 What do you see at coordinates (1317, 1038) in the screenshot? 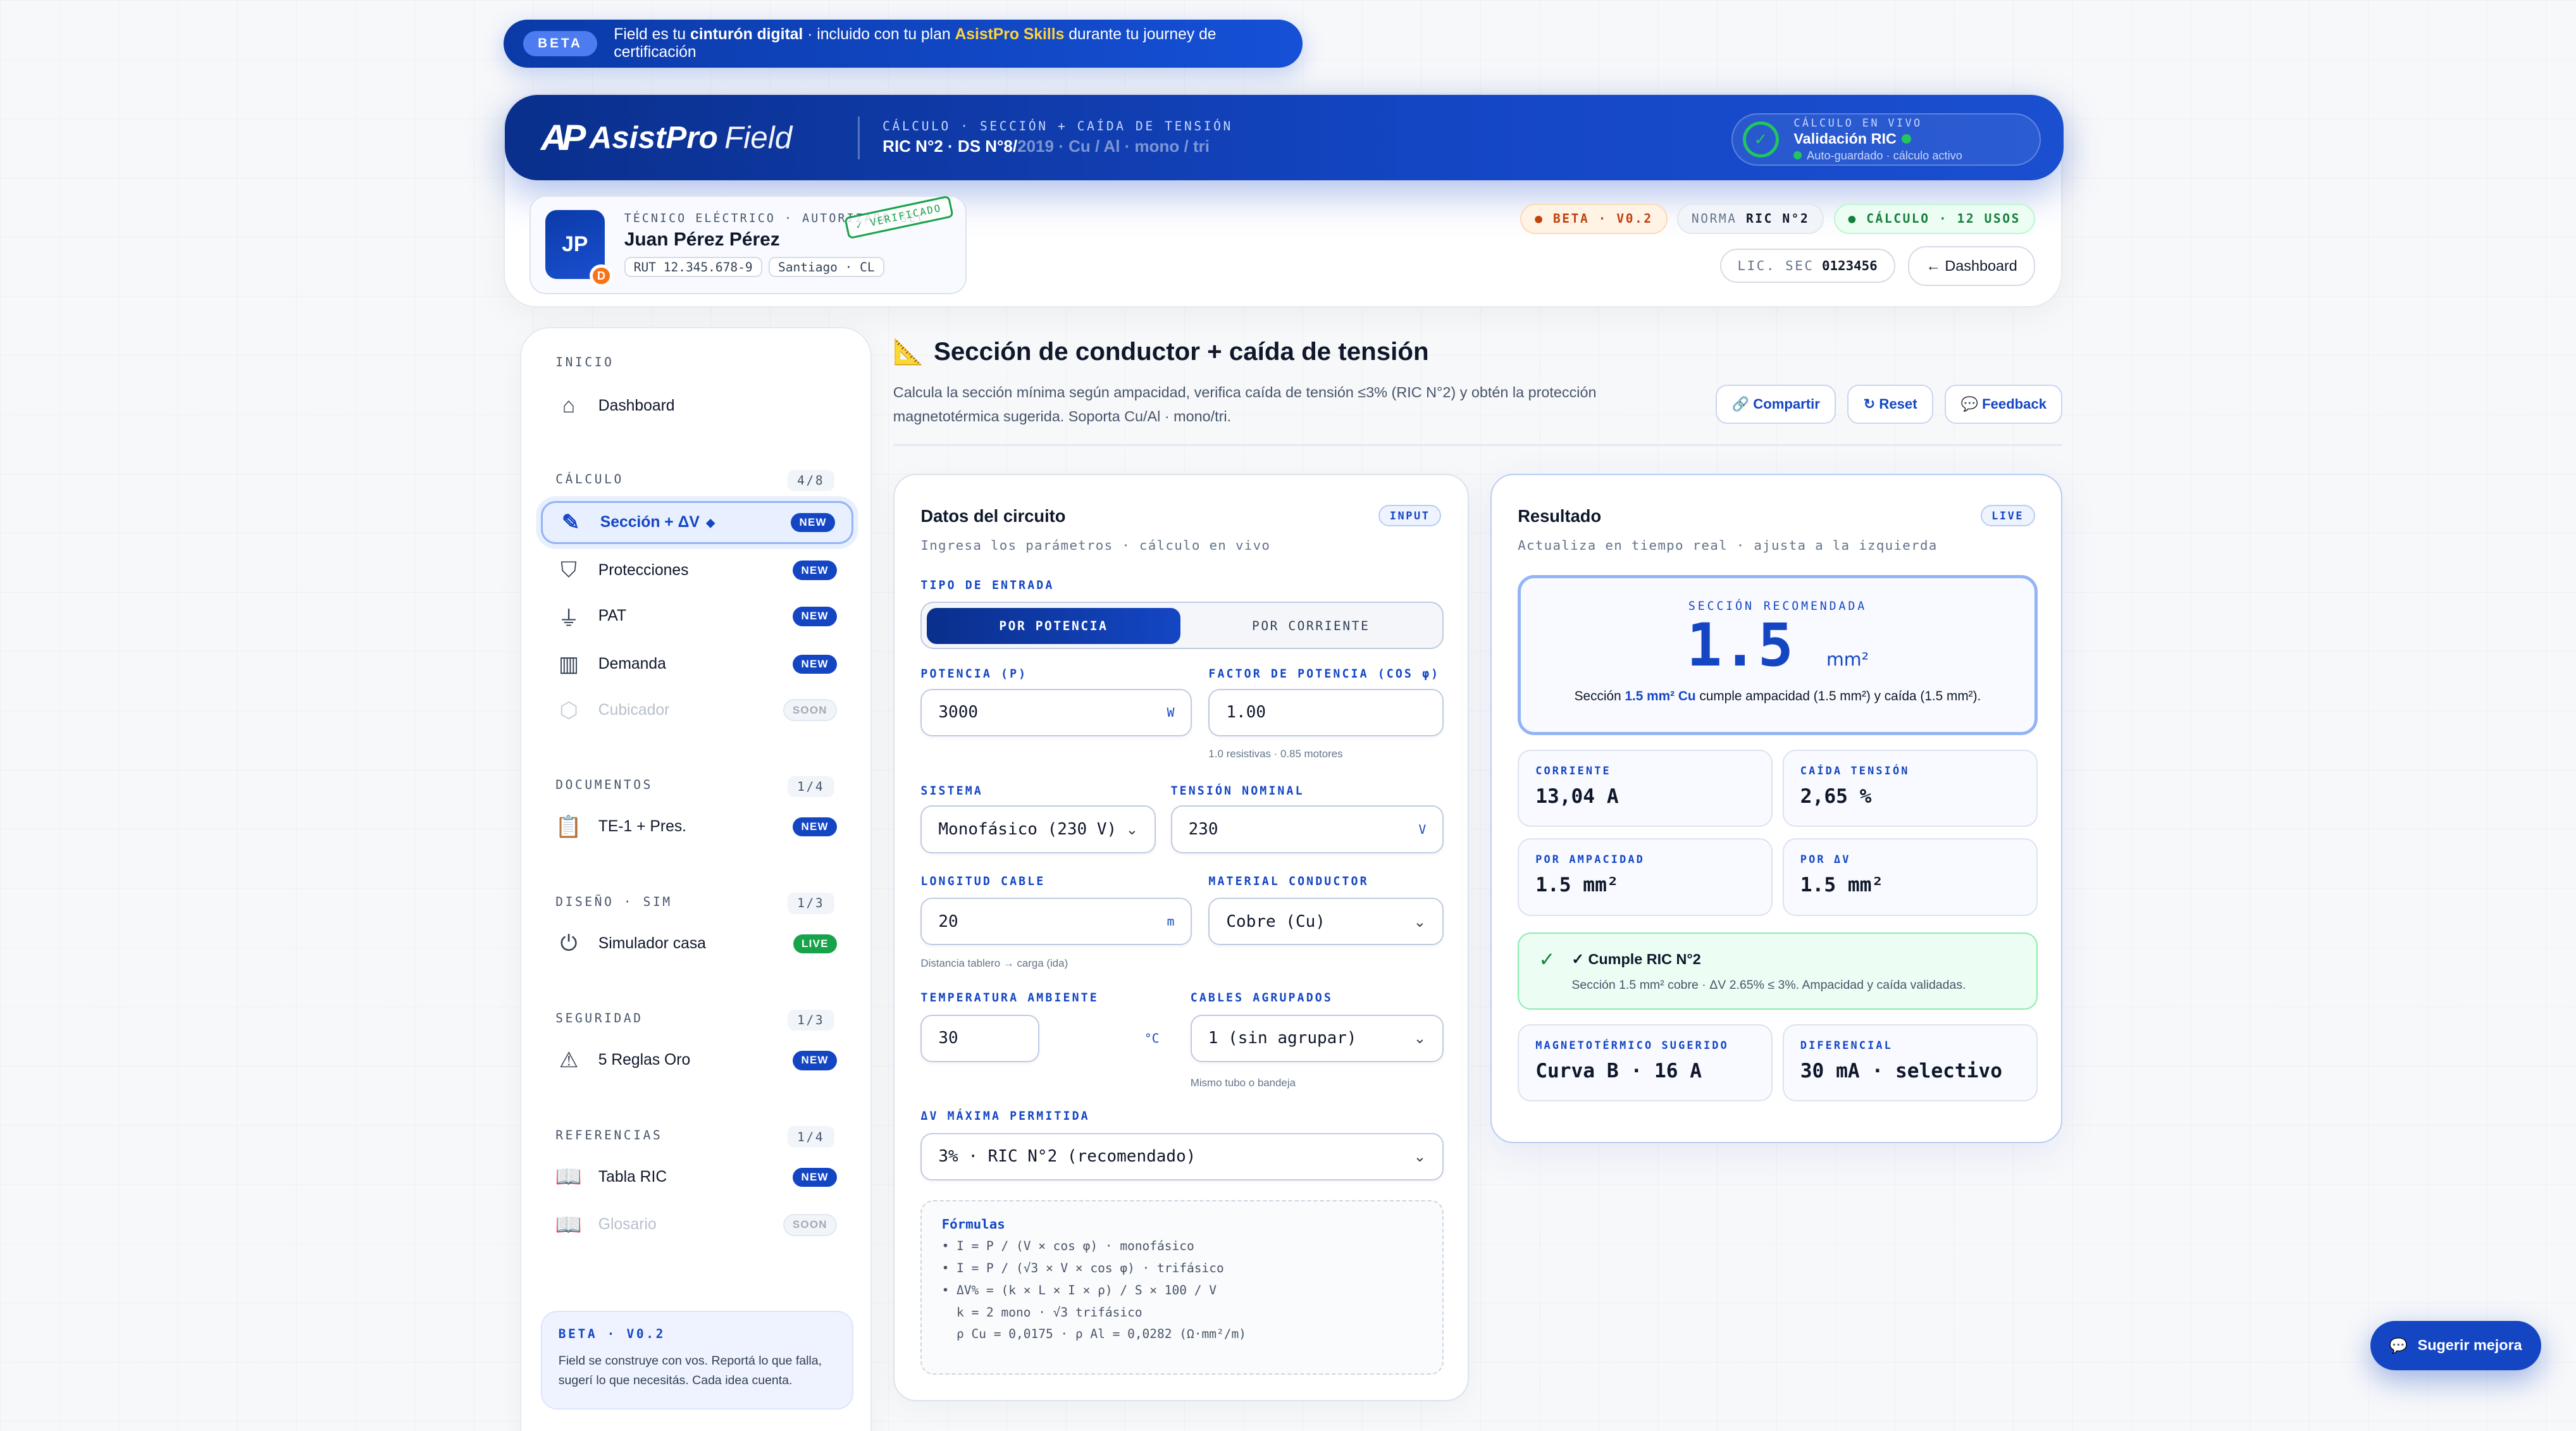
I see `cables-select: 1 (sin agrupar) ⌄` at bounding box center [1317, 1038].